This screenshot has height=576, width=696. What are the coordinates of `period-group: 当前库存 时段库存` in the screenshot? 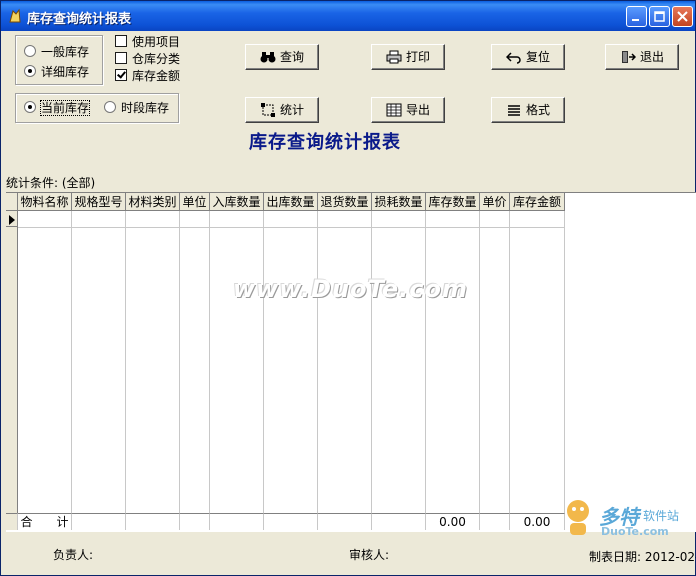 It's located at (97, 108).